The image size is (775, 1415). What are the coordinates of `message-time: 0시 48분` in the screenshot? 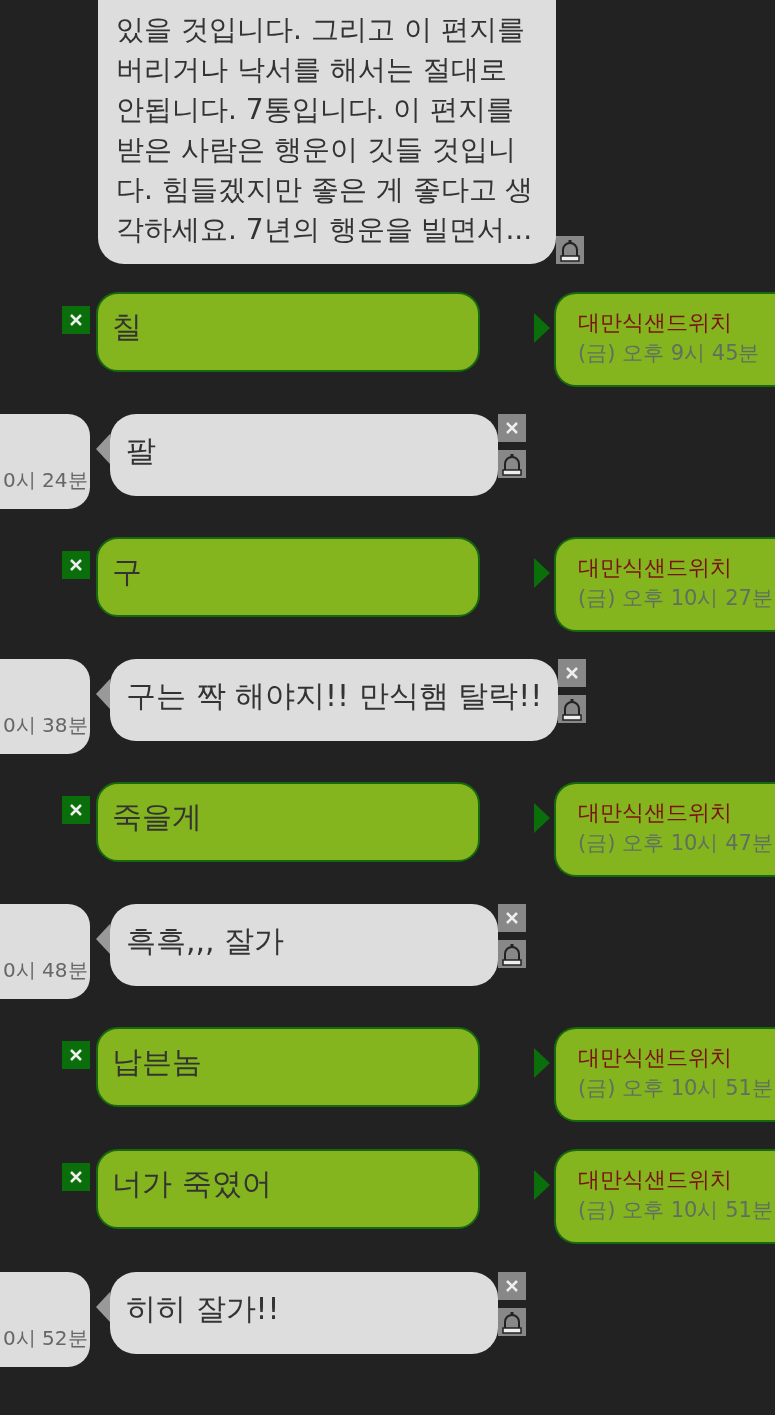 It's located at (45, 970).